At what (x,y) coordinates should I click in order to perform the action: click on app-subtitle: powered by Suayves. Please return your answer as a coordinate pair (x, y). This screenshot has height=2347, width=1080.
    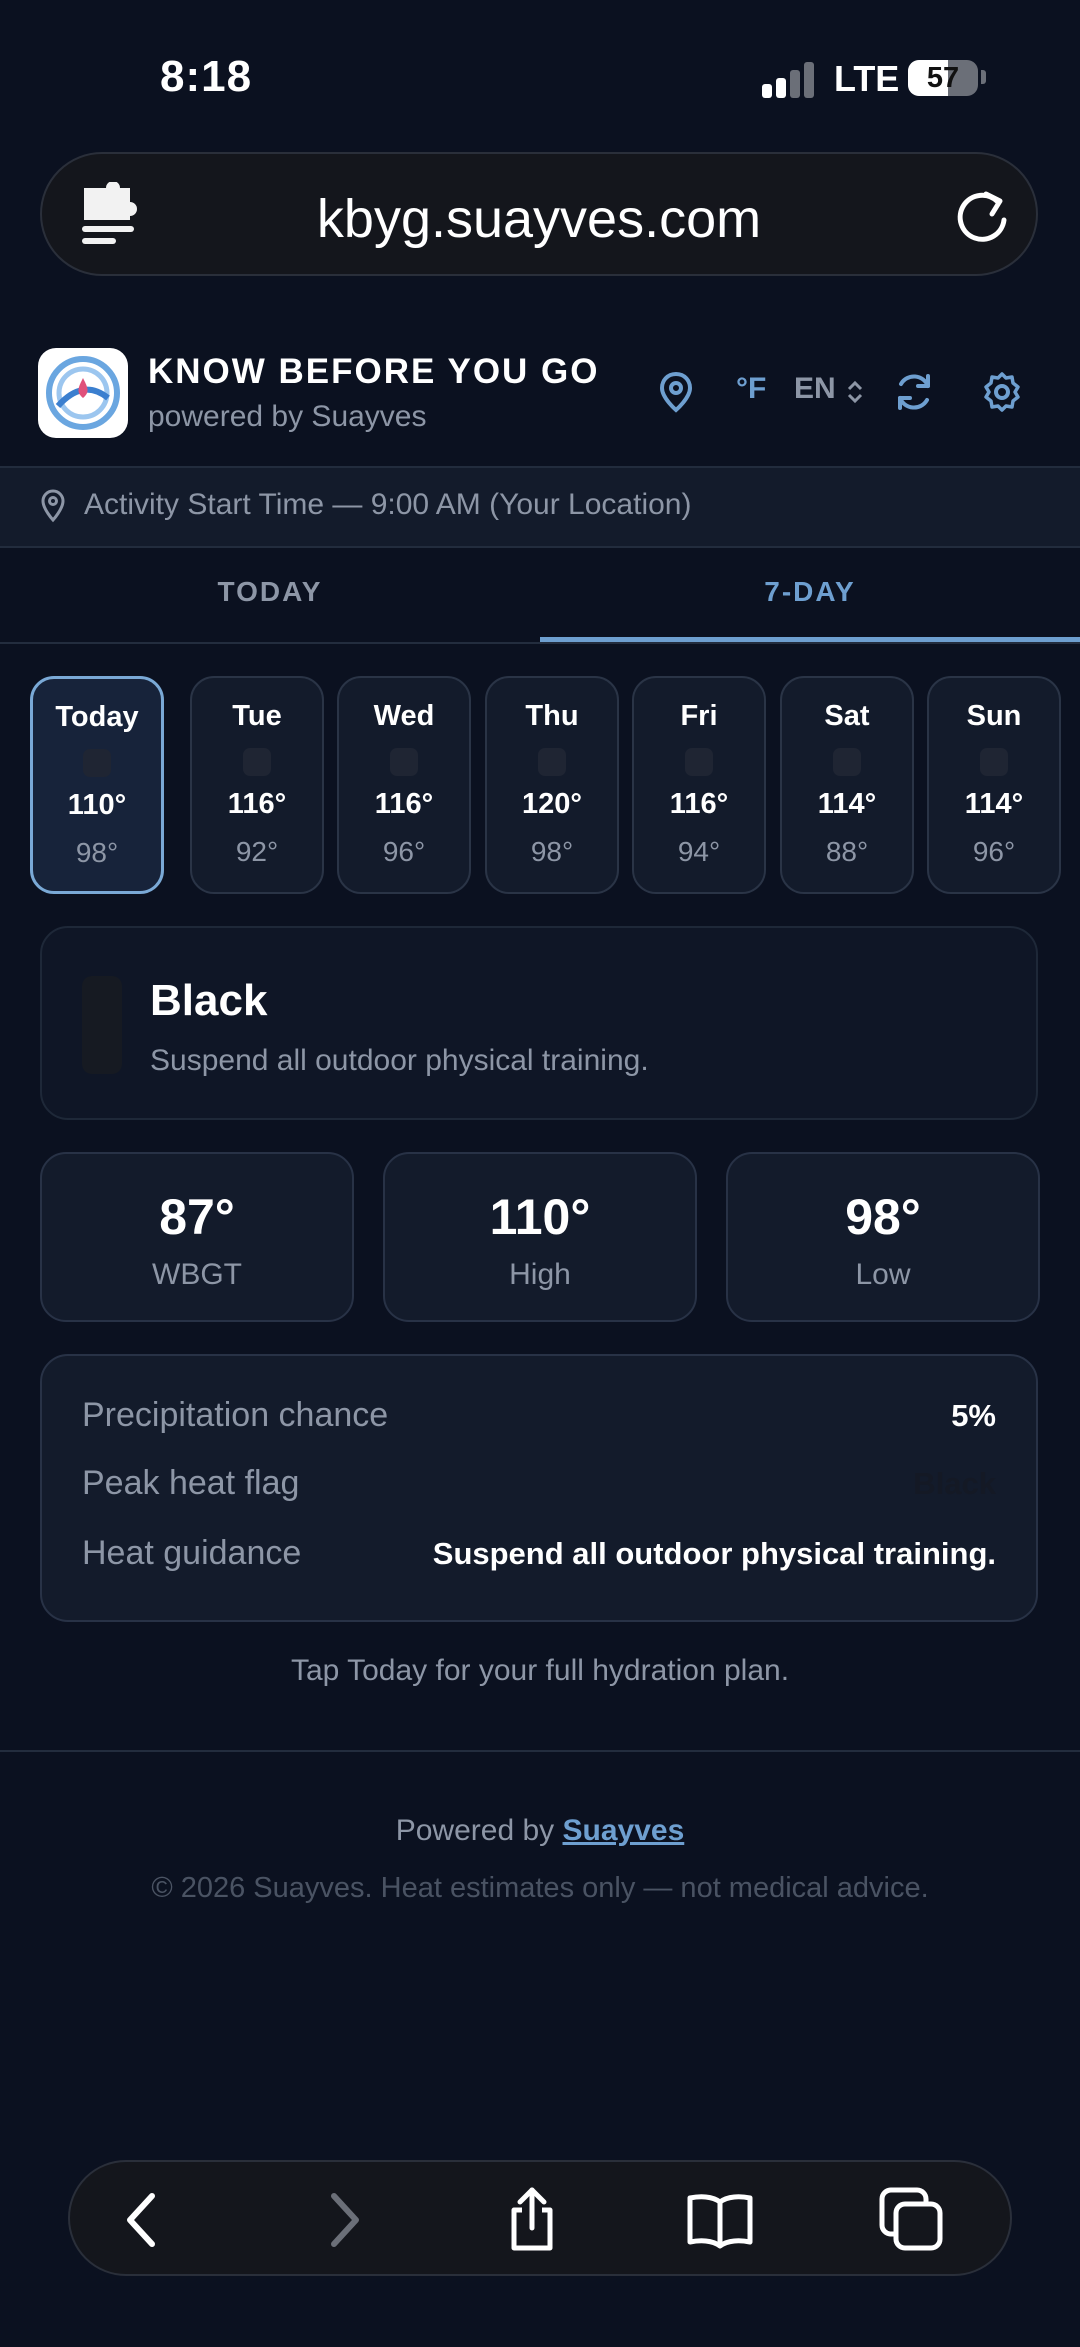
    Looking at the image, I should click on (287, 416).